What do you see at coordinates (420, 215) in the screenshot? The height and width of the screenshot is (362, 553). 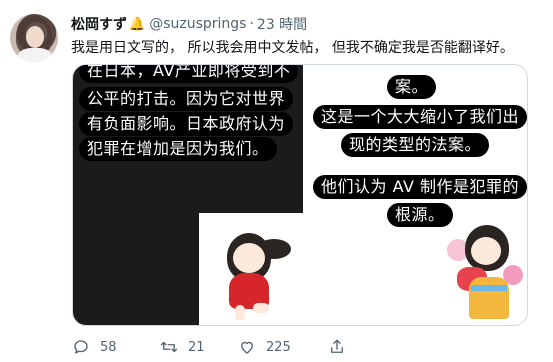 I see `caption-line: 根源。` at bounding box center [420, 215].